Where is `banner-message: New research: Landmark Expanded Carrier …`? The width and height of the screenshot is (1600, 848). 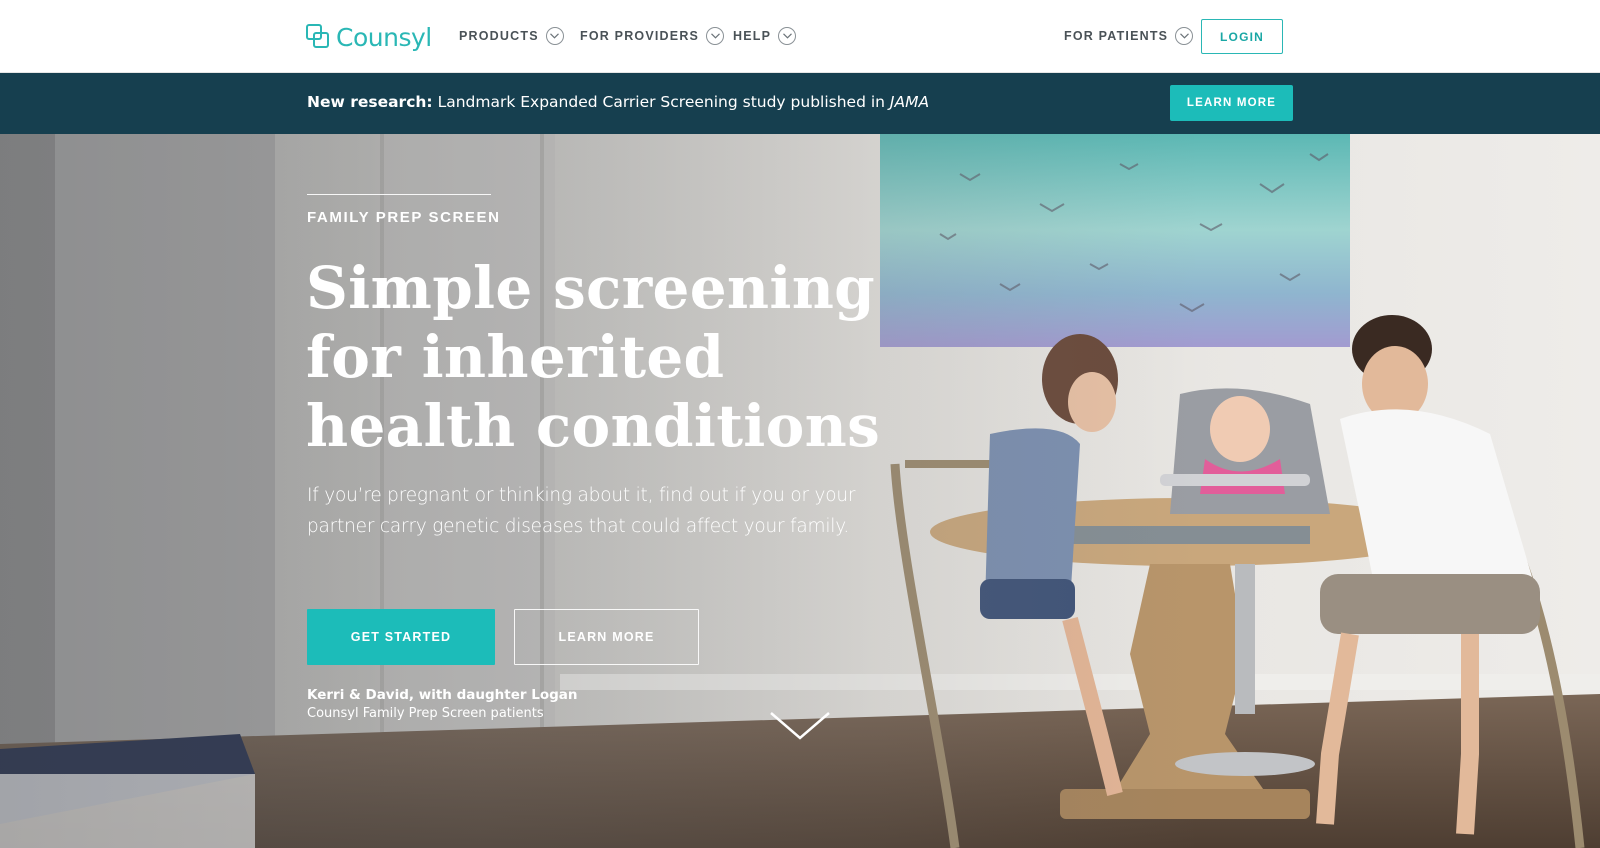
banner-message: New research: Landmark Expanded Carrier … is located at coordinates (618, 102).